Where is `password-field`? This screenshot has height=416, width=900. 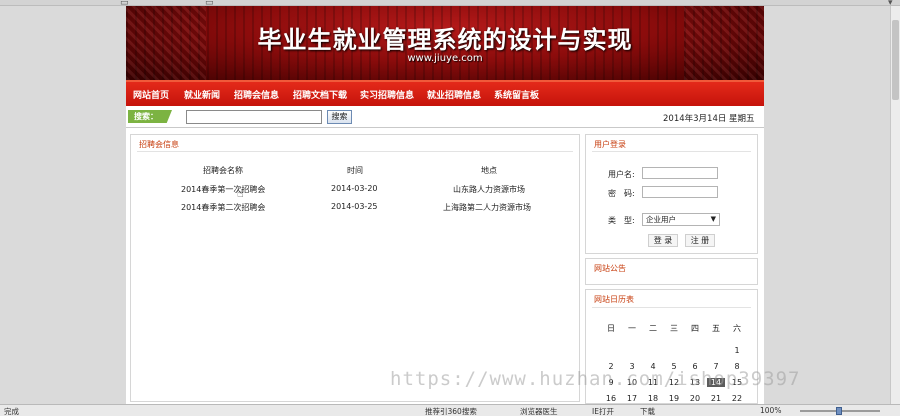 password-field is located at coordinates (680, 192).